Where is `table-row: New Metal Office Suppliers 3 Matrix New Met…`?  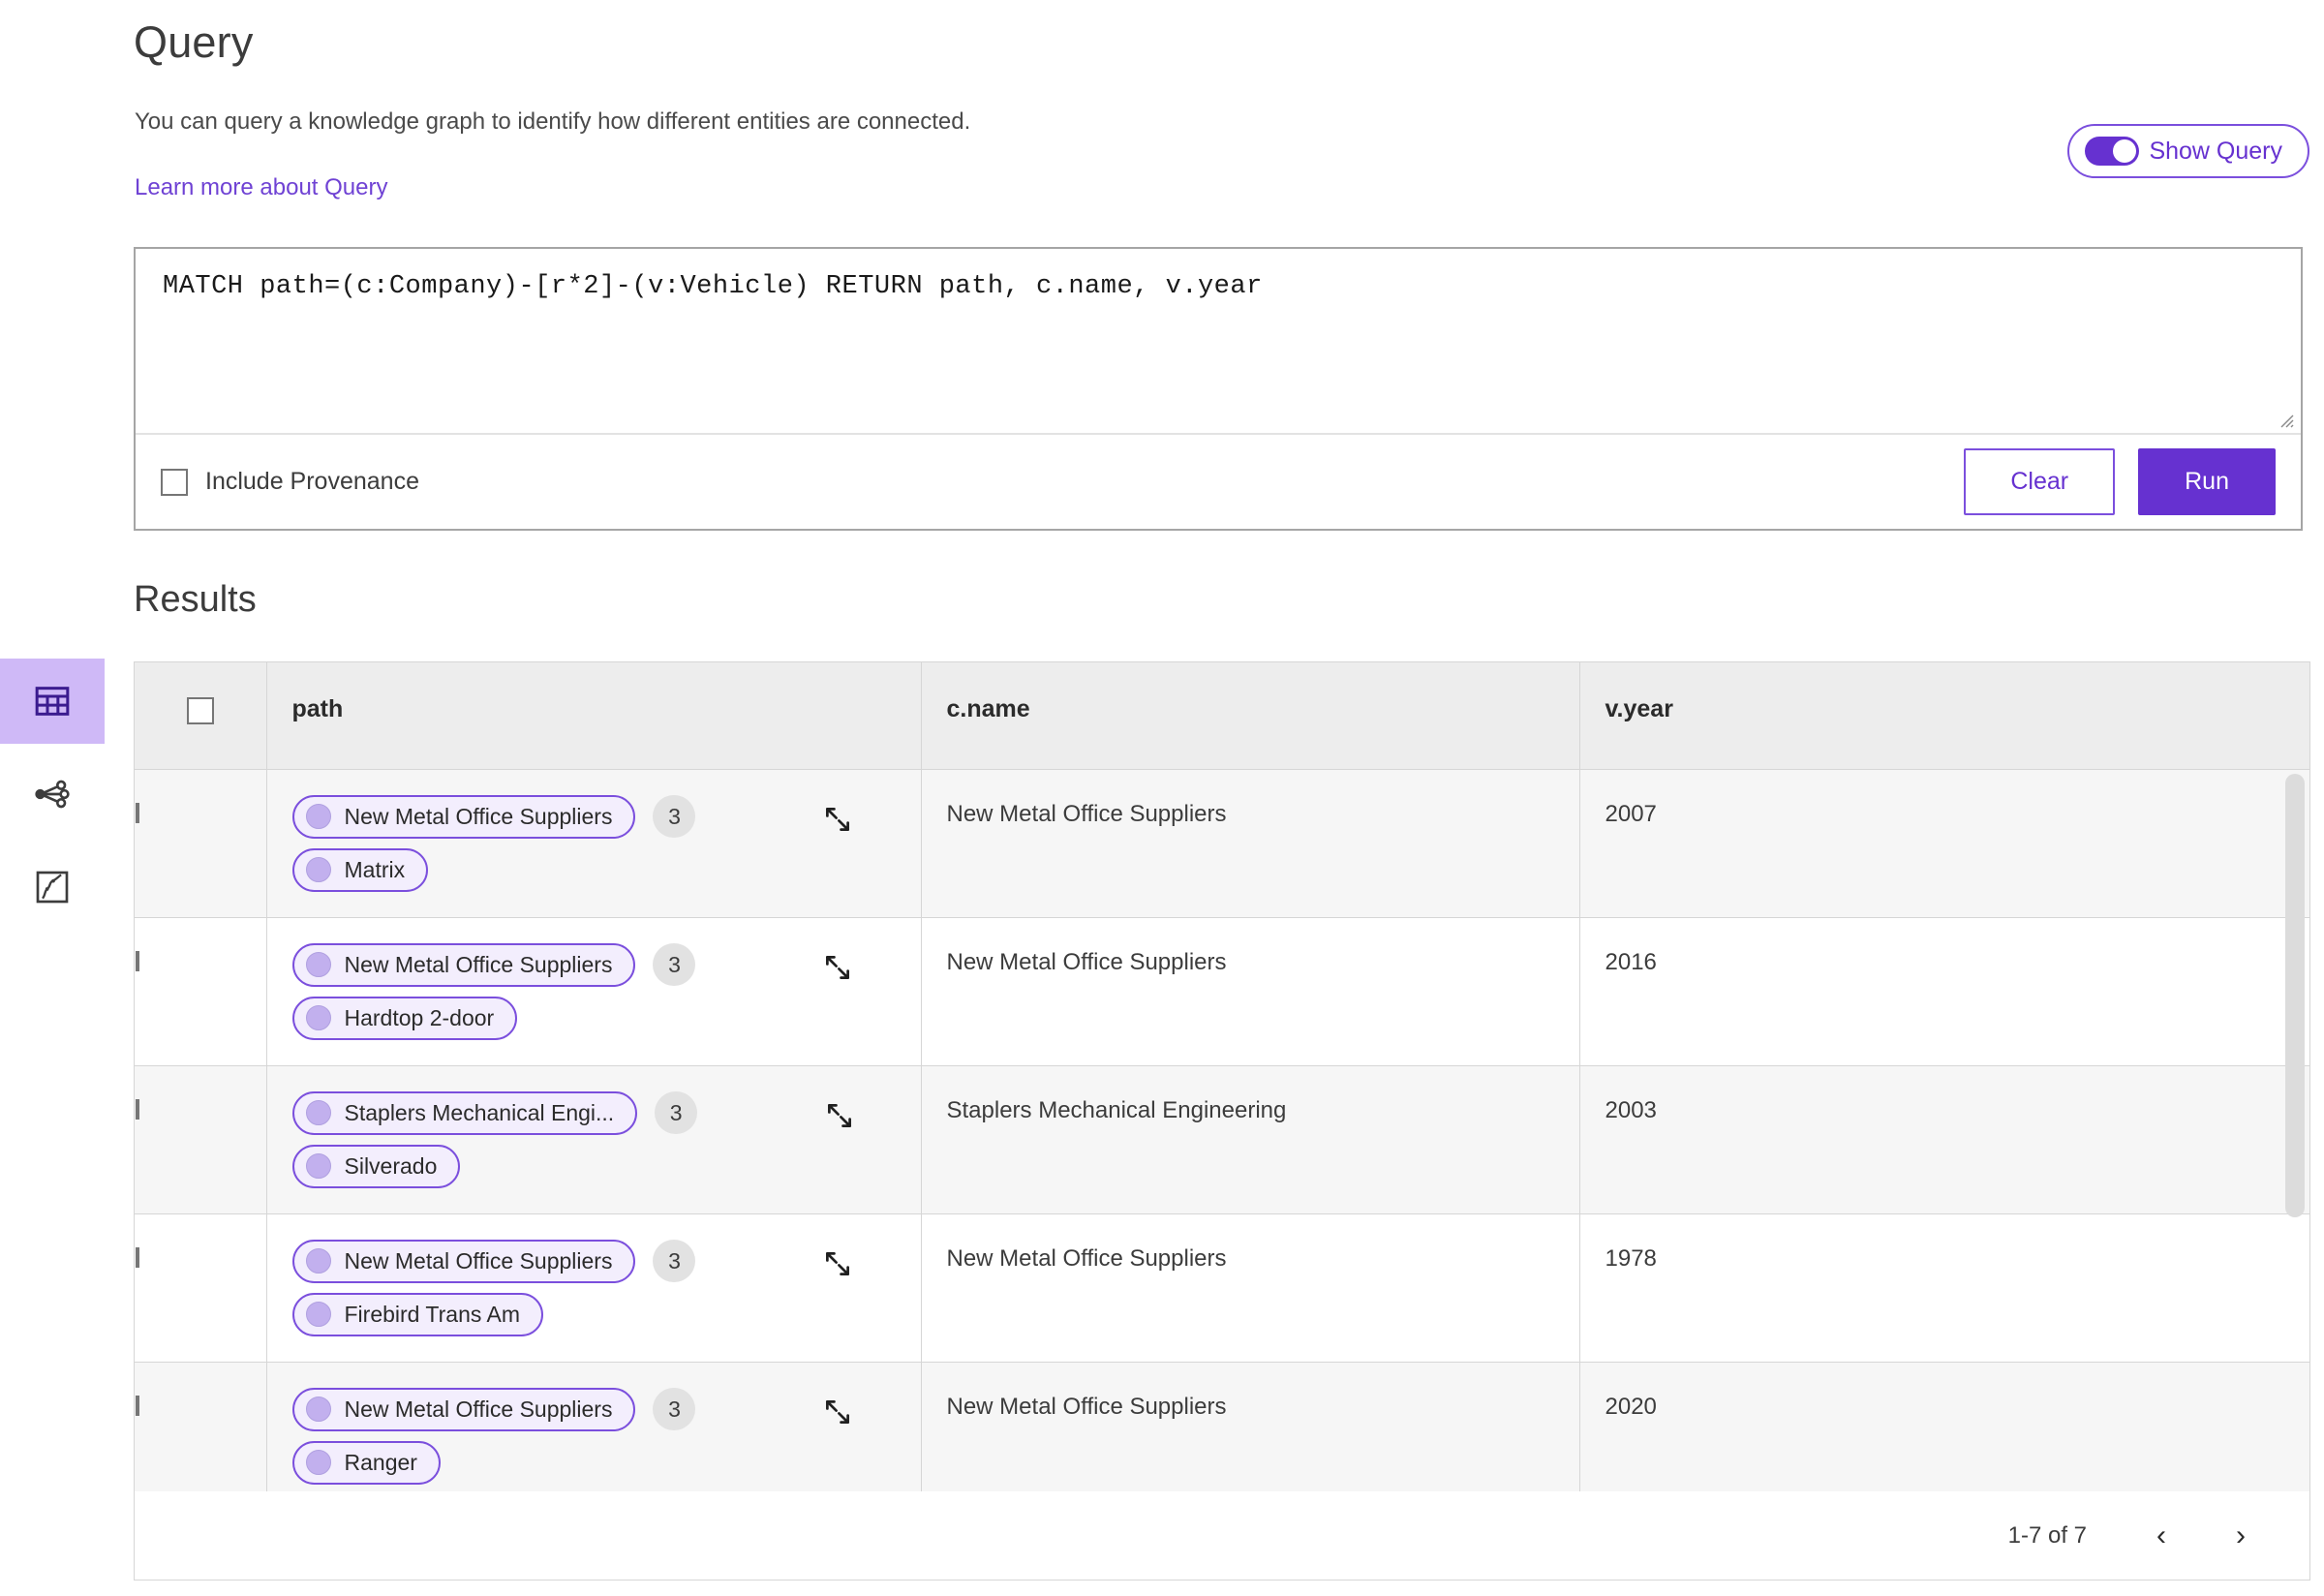
table-row: New Metal Office Suppliers 3 Matrix New Met… is located at coordinates (1222, 843).